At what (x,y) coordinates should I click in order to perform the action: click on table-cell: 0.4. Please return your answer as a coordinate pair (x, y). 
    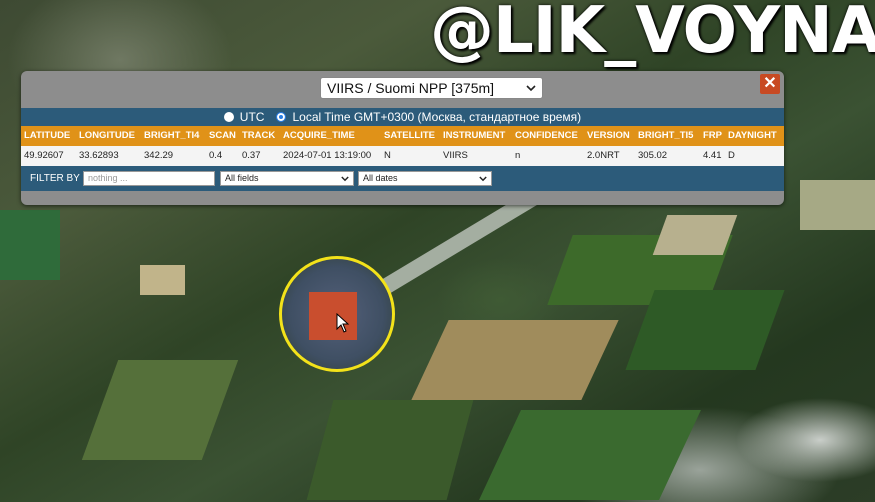
    Looking at the image, I should click on (216, 155).